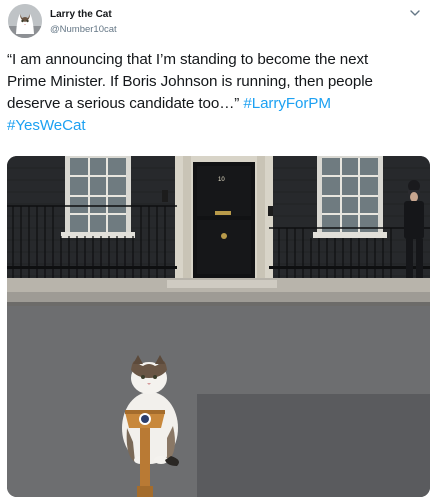  I want to click on author-display-name: Larry the Cat, so click(83, 15).